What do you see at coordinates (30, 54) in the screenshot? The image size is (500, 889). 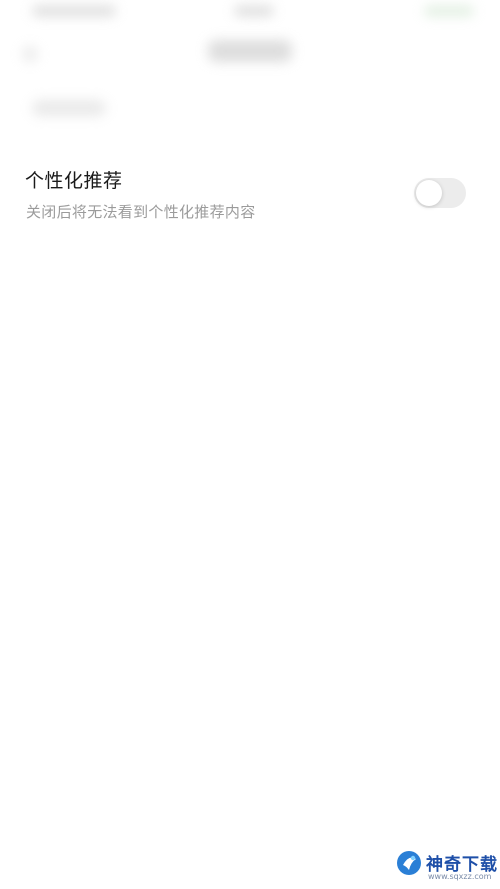 I see `back-icon` at bounding box center [30, 54].